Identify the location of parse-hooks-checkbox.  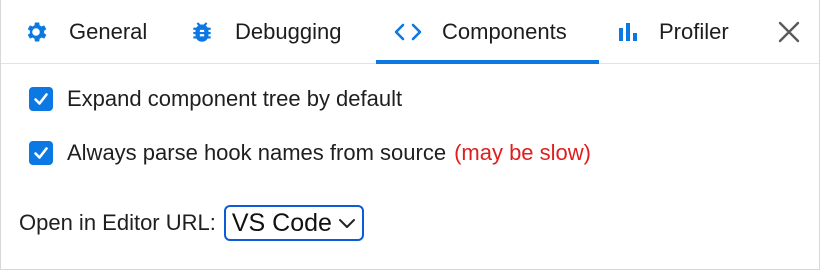
(41, 153).